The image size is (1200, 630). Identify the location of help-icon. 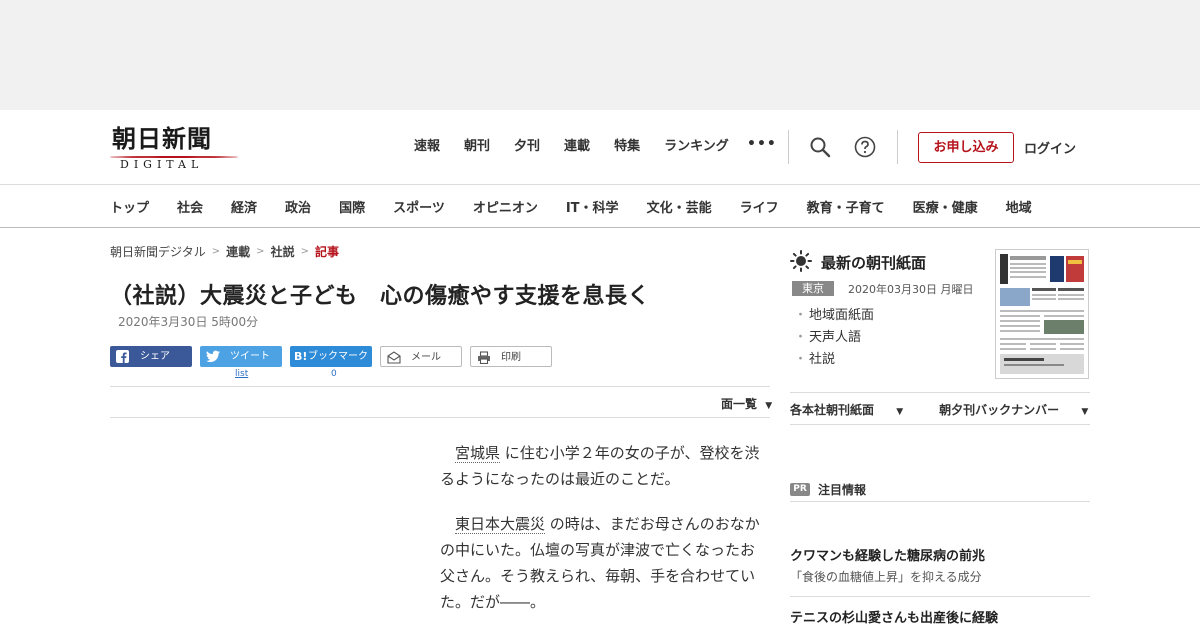
(865, 147).